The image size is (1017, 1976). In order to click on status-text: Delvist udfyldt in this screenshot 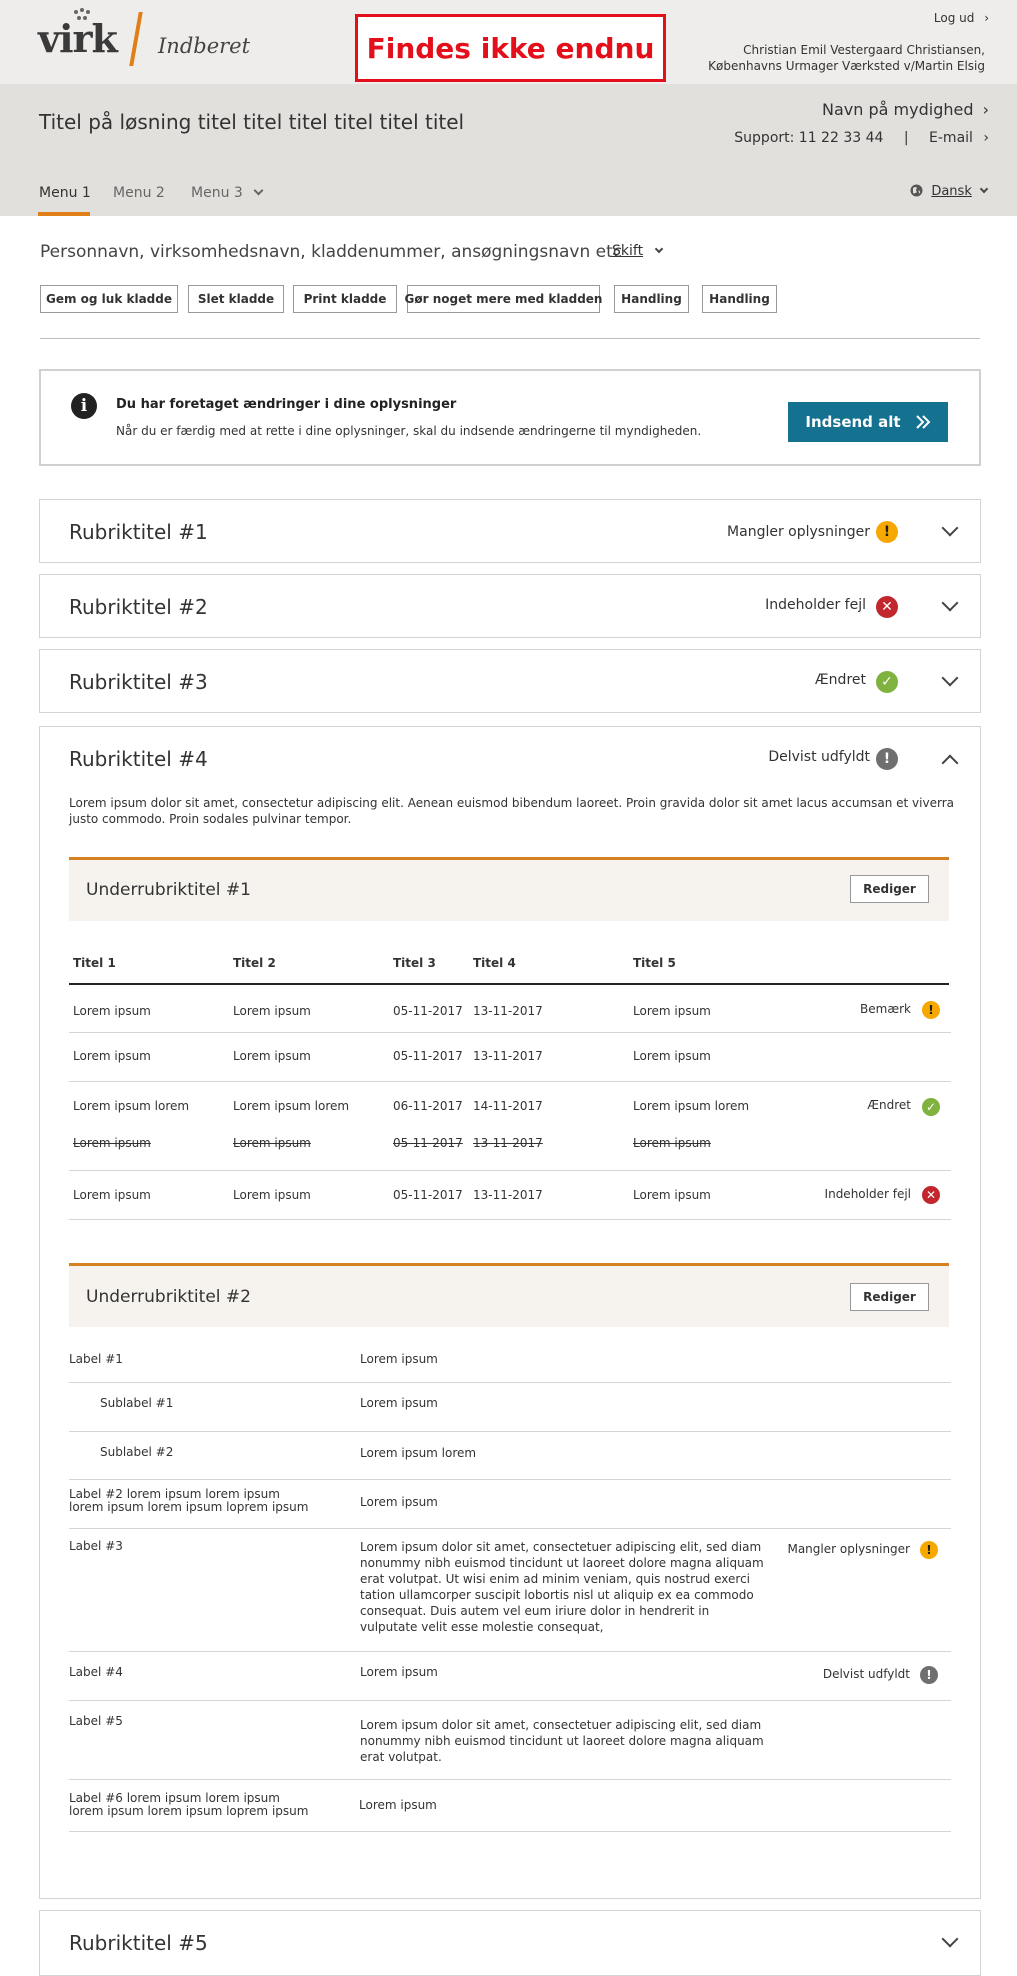, I will do `click(819, 757)`.